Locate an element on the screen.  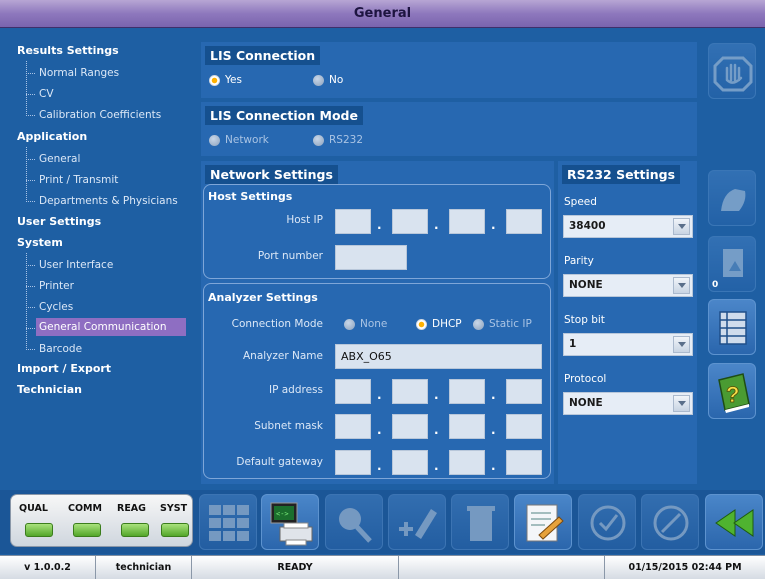
tree-group-technician: Technician is located at coordinates (49, 389).